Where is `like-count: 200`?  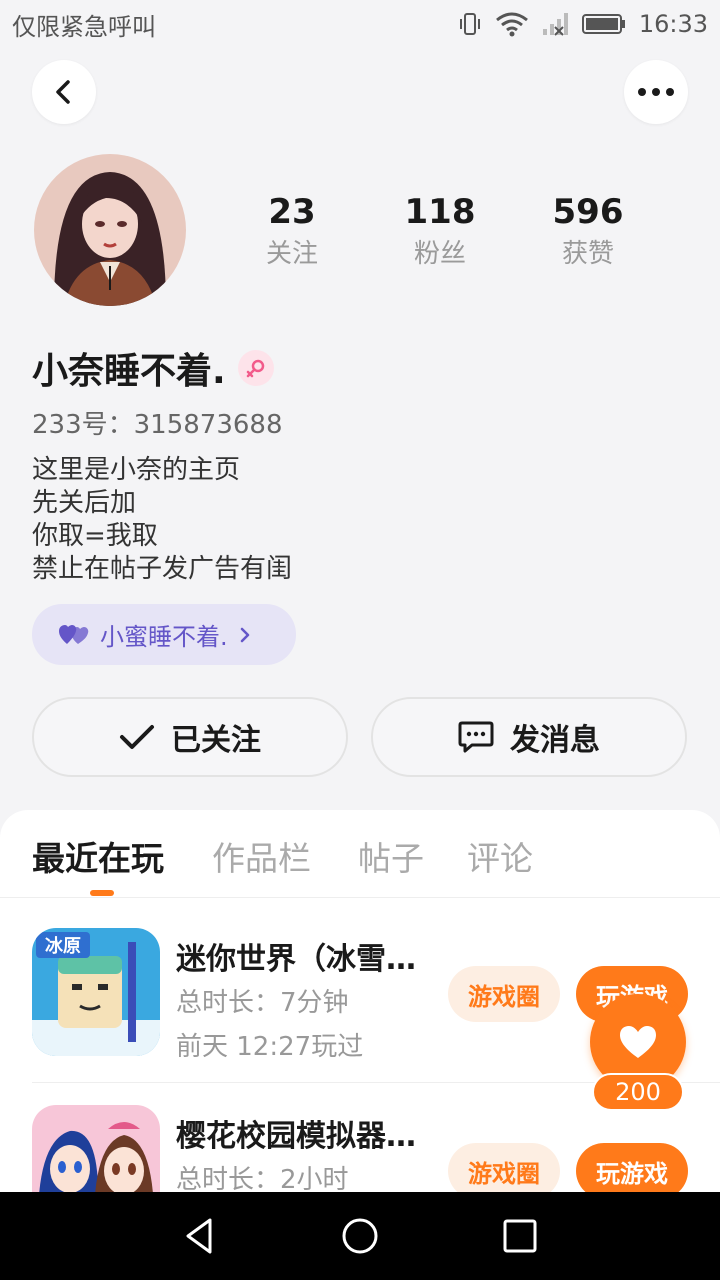
like-count: 200 is located at coordinates (638, 1092).